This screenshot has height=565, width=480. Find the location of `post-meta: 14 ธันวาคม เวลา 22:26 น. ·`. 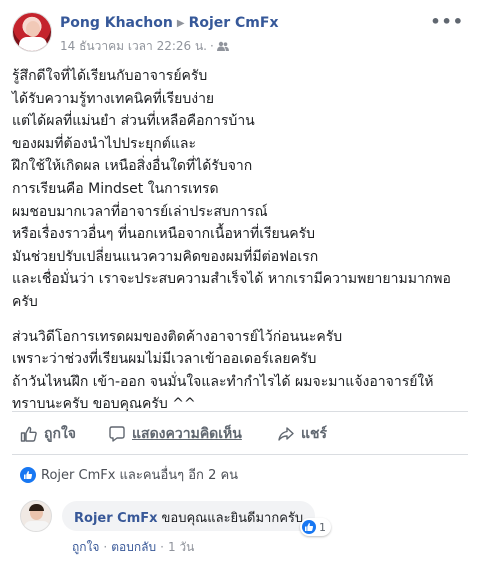

post-meta: 14 ธันวาคม เวลา 22:26 น. · is located at coordinates (144, 46).